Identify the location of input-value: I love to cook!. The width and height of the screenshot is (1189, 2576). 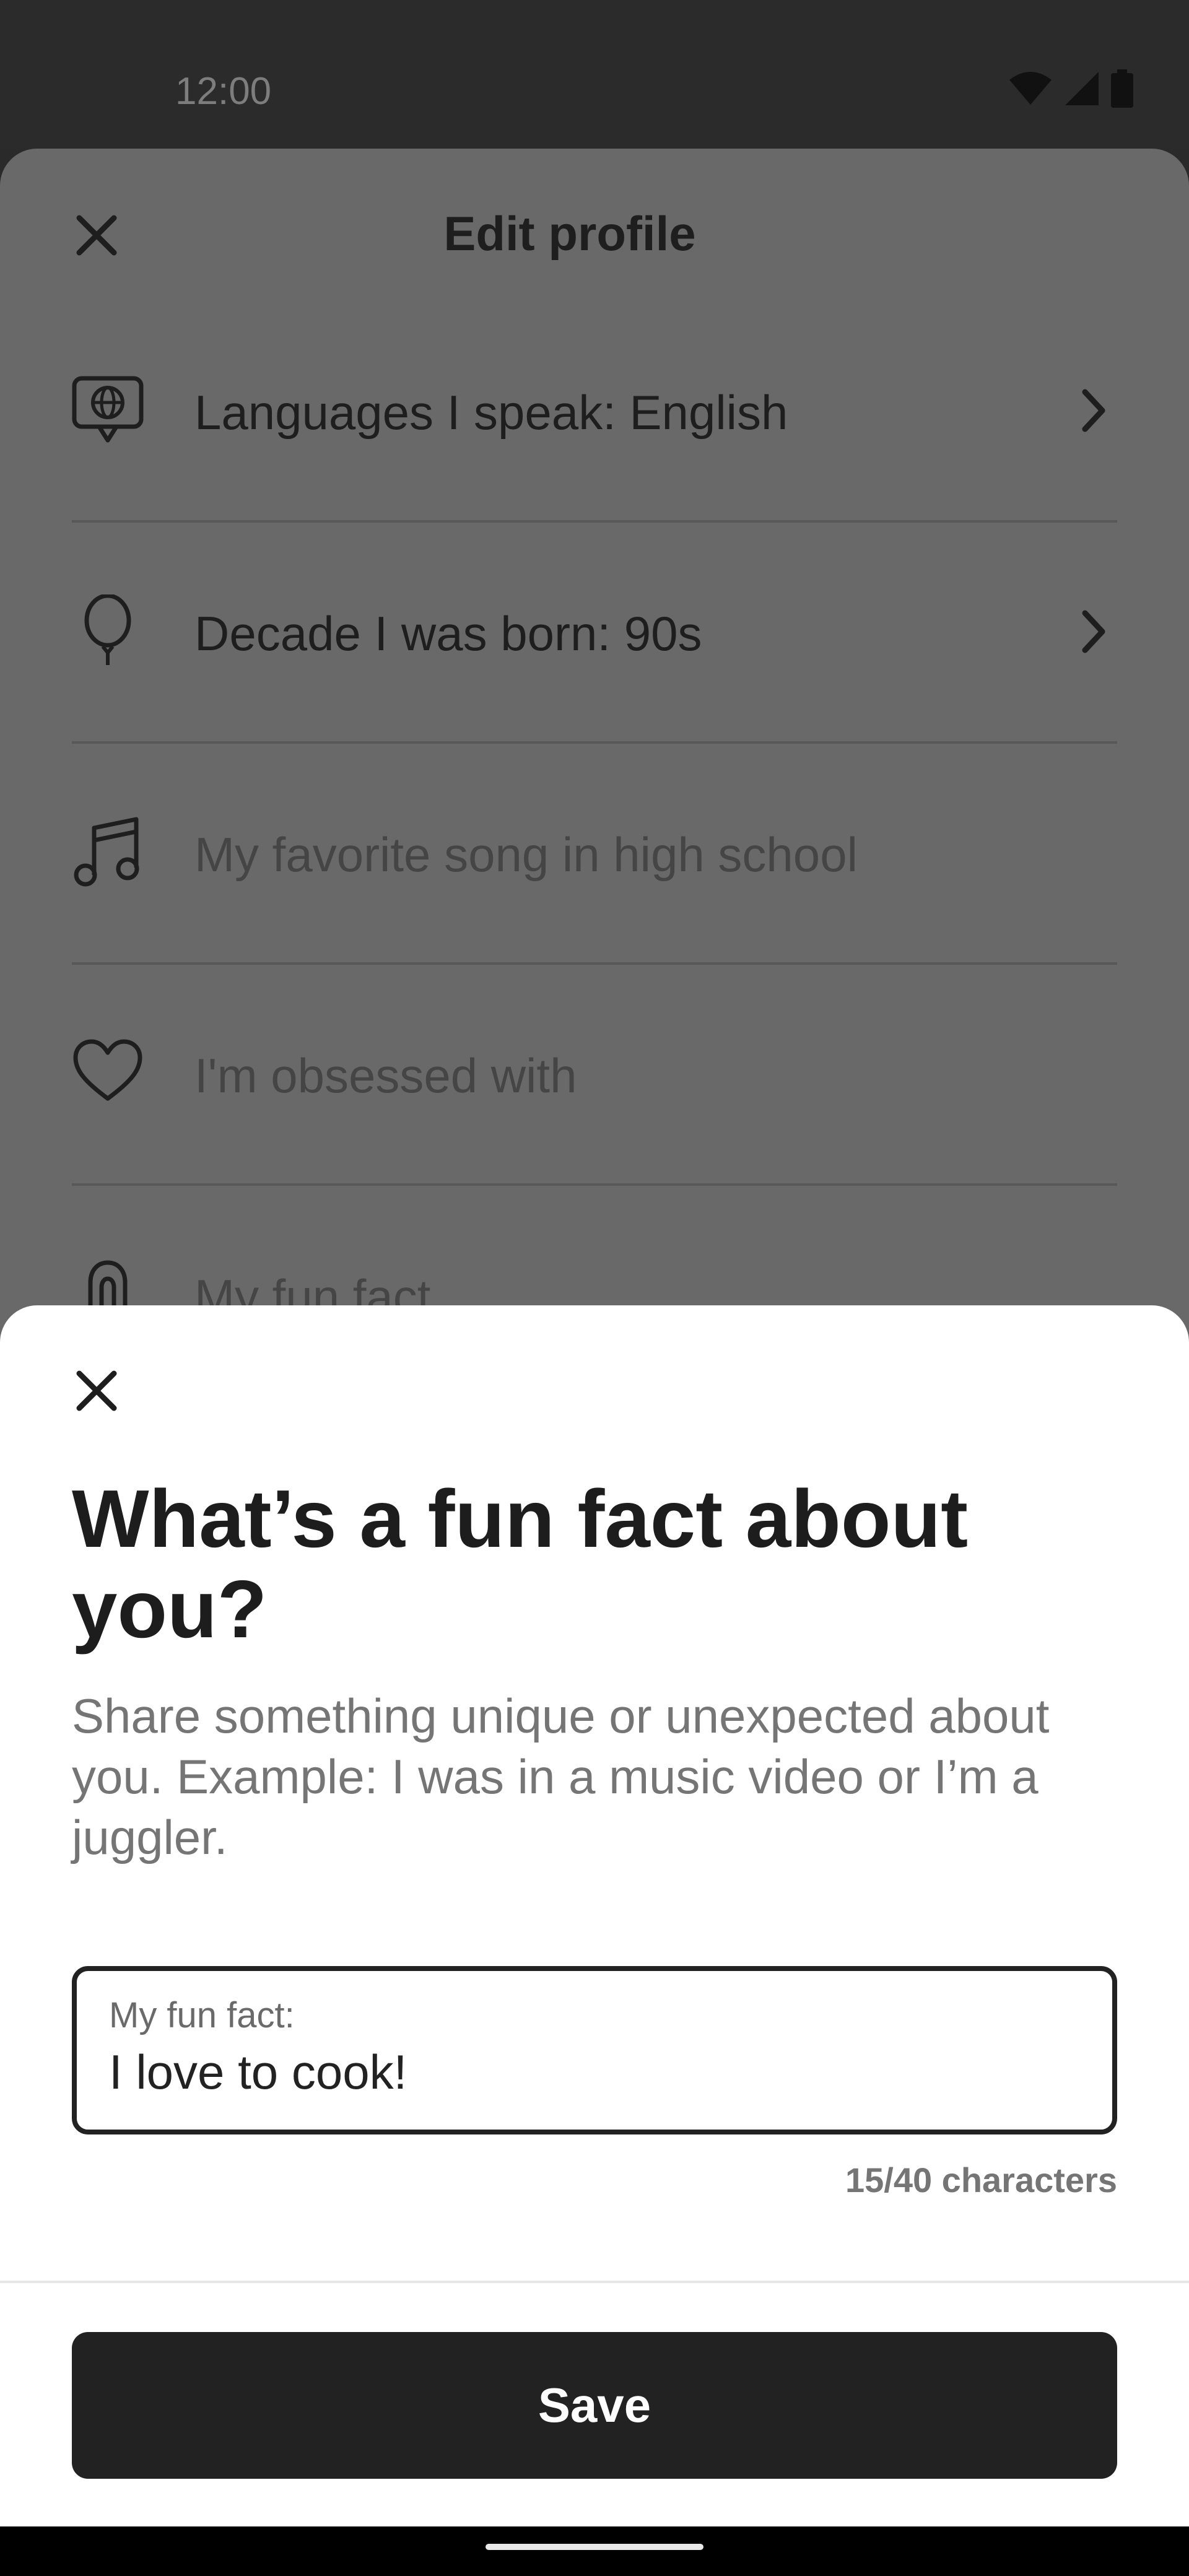
(258, 2072).